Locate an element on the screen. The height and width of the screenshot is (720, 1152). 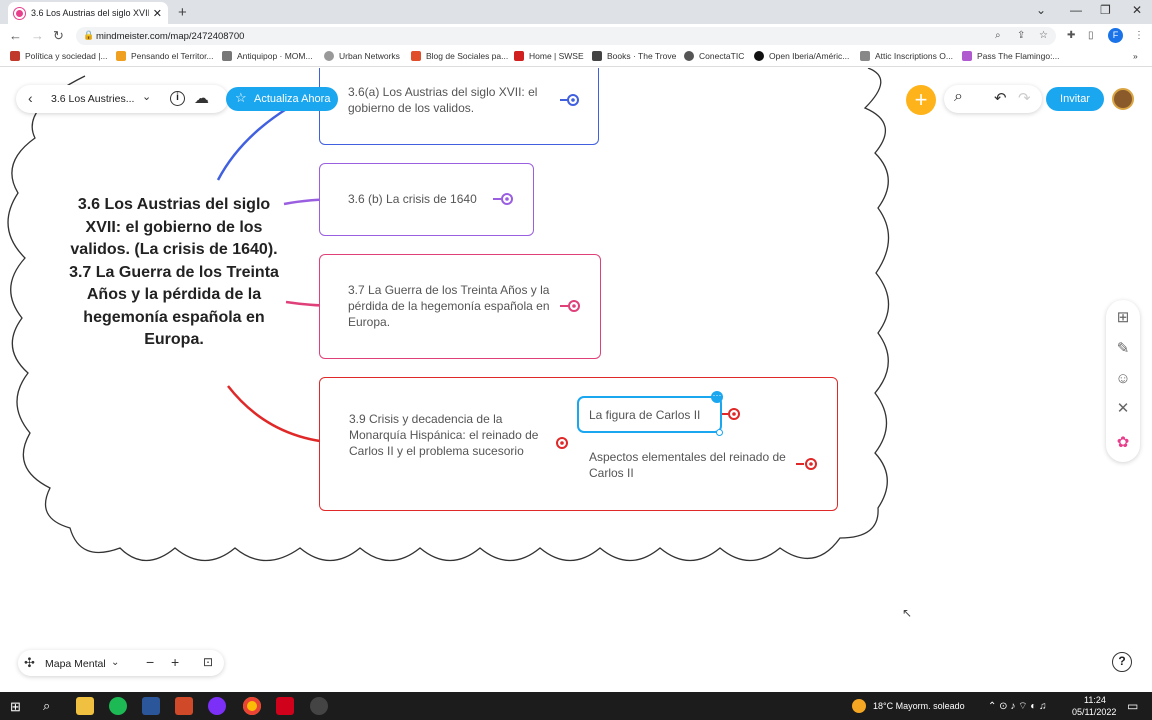
clock-time: 11:24 is located at coordinates (1095, 700).